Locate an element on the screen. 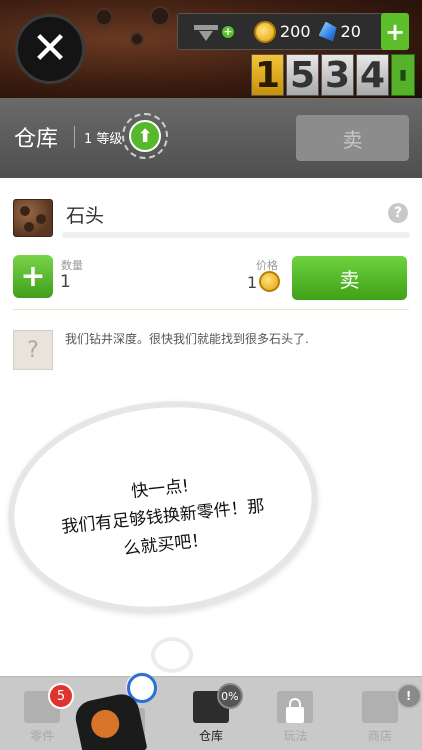 The width and height of the screenshot is (422, 750). item-description: 我们钻井深度。很快我们就能找到很多石头了. is located at coordinates (187, 339).